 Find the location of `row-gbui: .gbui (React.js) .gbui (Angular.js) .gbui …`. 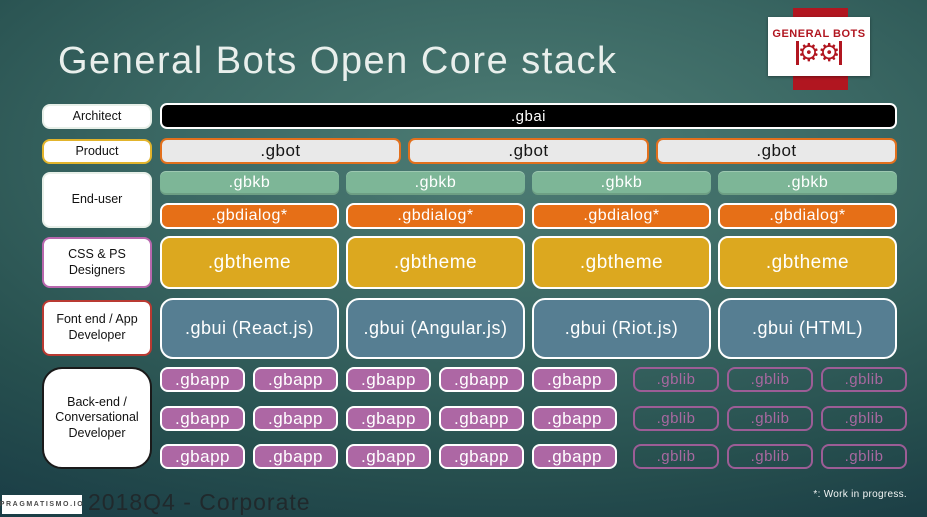

row-gbui: .gbui (React.js) .gbui (Angular.js) .gbui … is located at coordinates (528, 328).